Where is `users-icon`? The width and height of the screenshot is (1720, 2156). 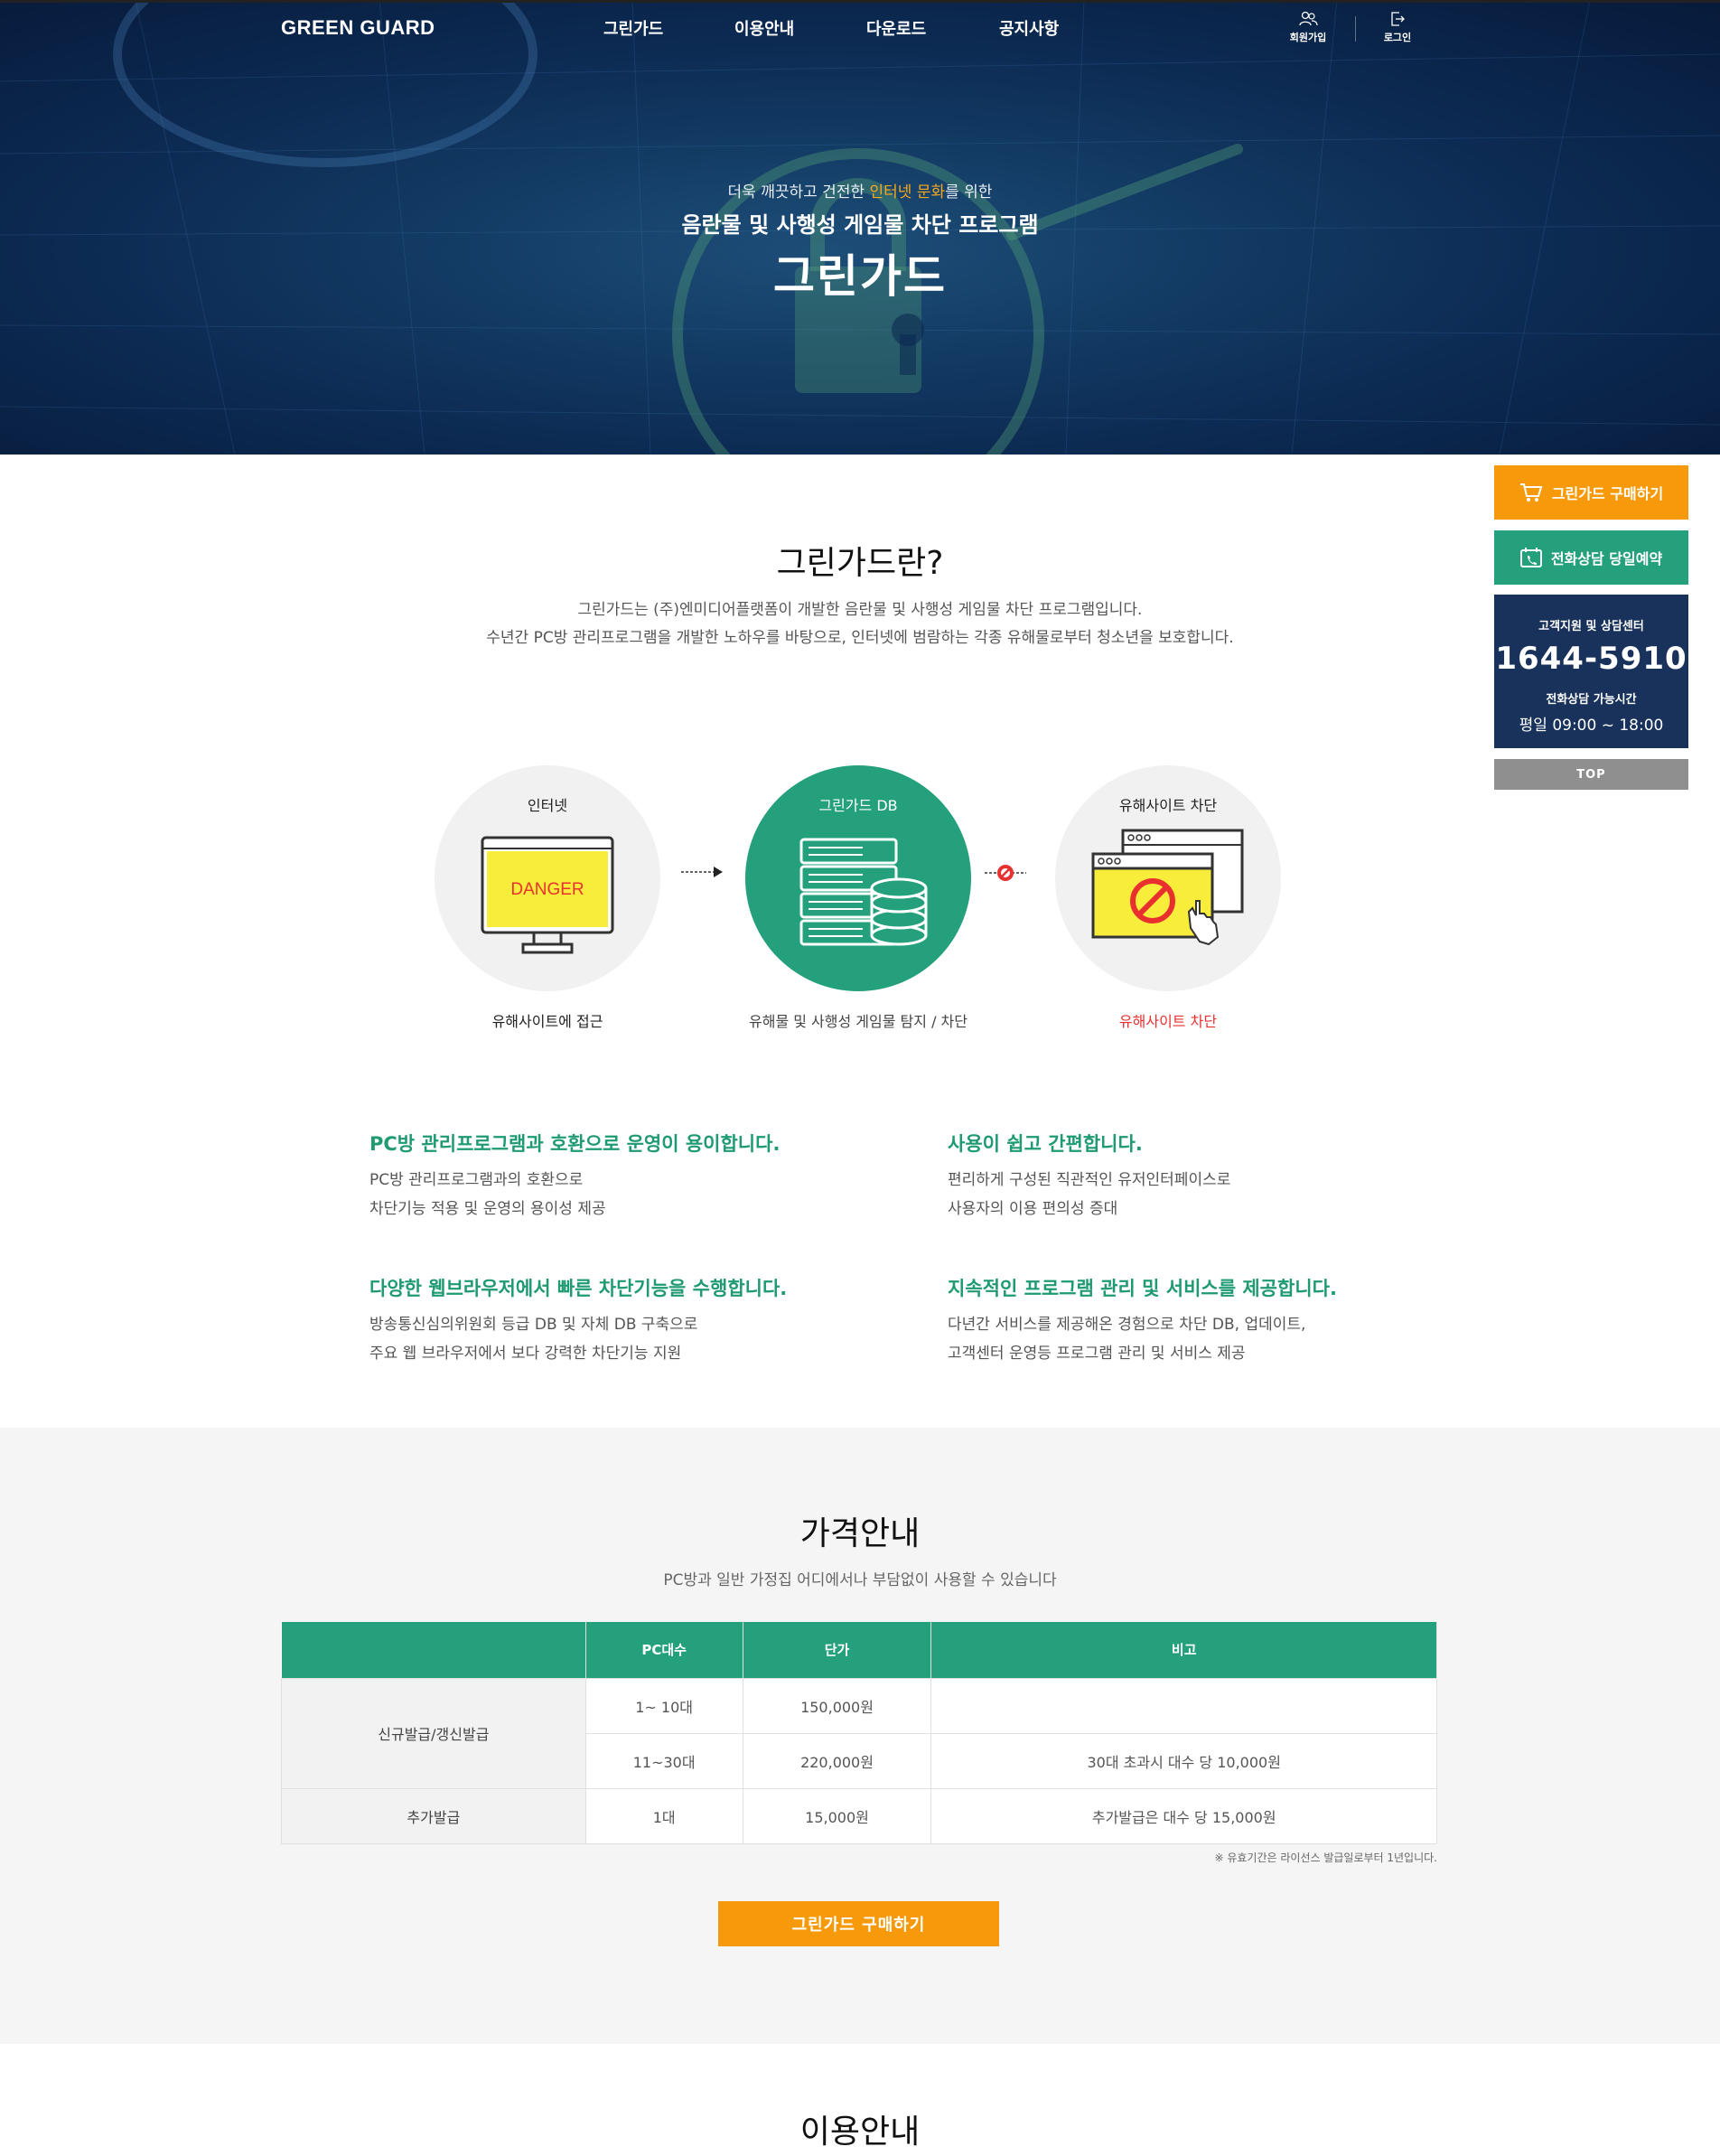 users-icon is located at coordinates (1308, 18).